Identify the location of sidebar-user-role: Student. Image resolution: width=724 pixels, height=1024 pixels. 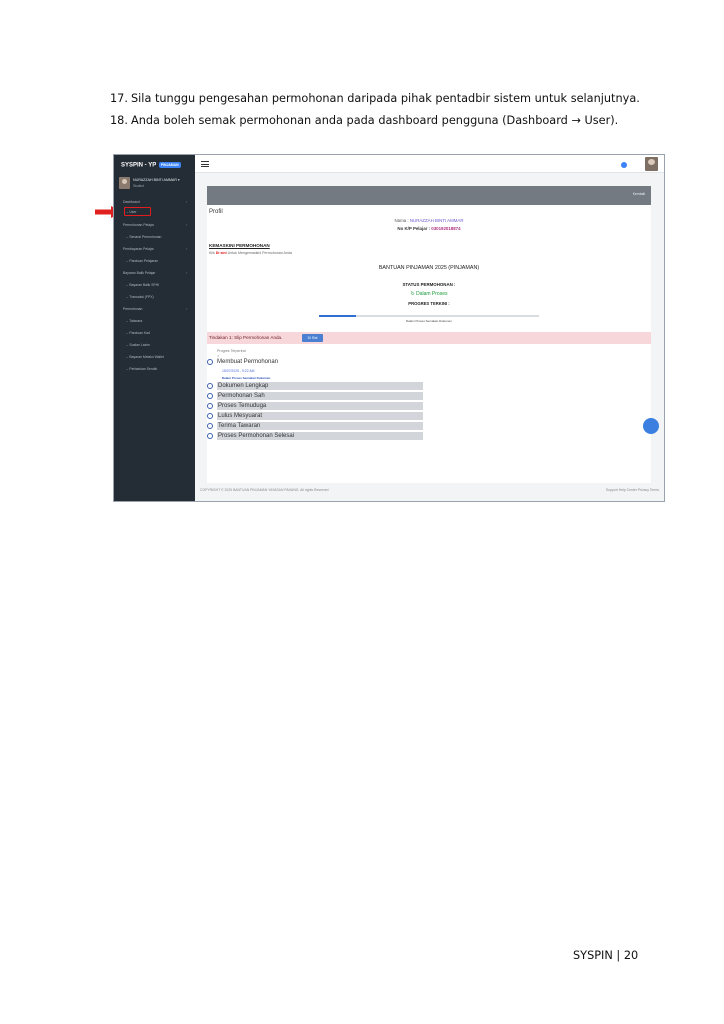
(138, 186).